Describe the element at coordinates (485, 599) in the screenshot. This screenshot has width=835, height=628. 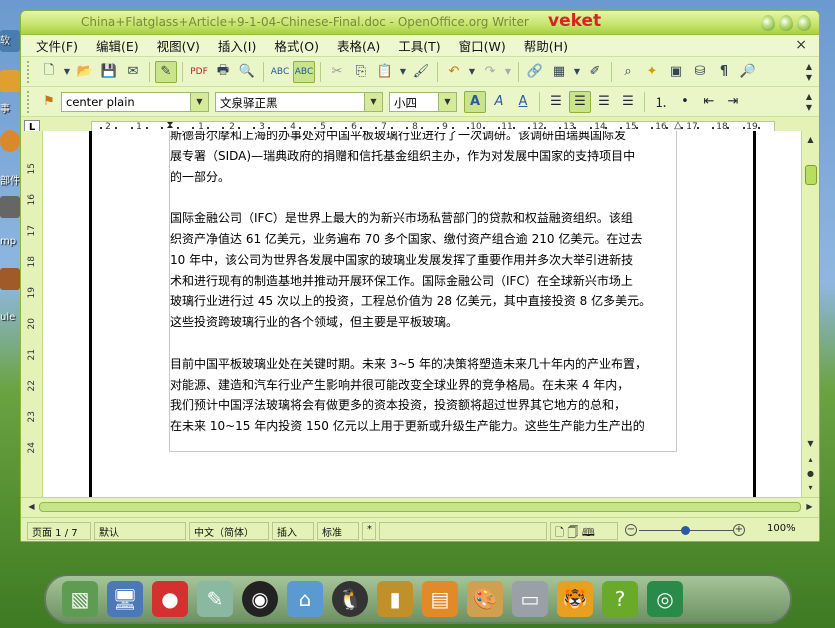
I see `paint-palette-icon: 🎨` at that location.